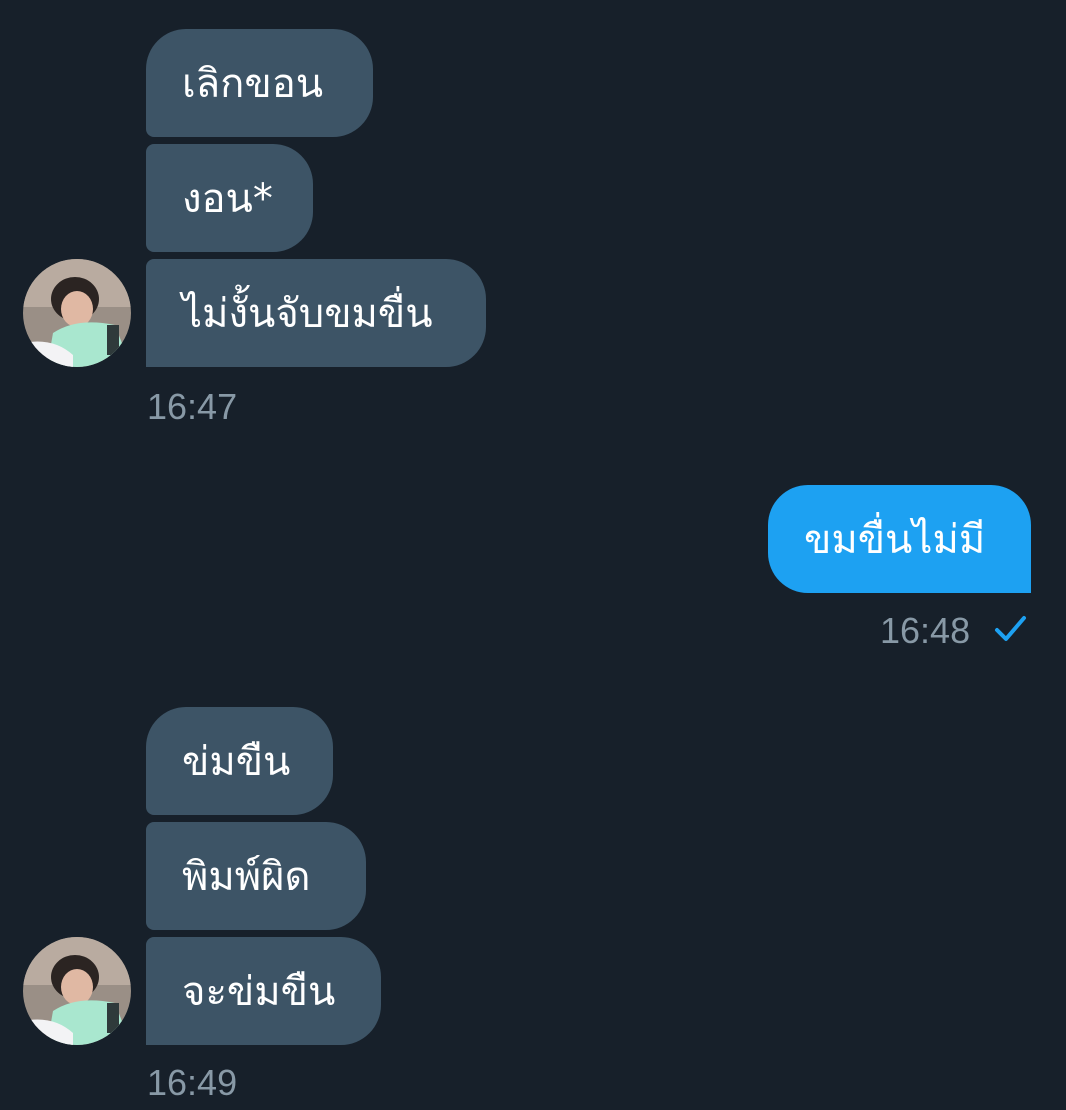 The image size is (1066, 1110). Describe the element at coordinates (246, 877) in the screenshot. I see `message-text: พิมพ์ผิด` at that location.